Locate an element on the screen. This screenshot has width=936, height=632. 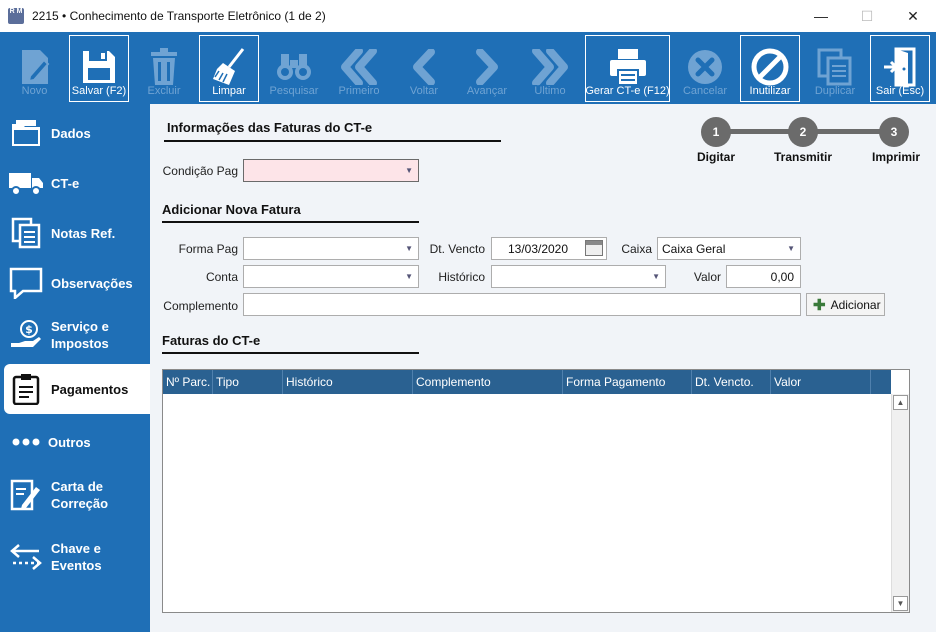
novo-button: Novo is located at coordinates (34, 68).